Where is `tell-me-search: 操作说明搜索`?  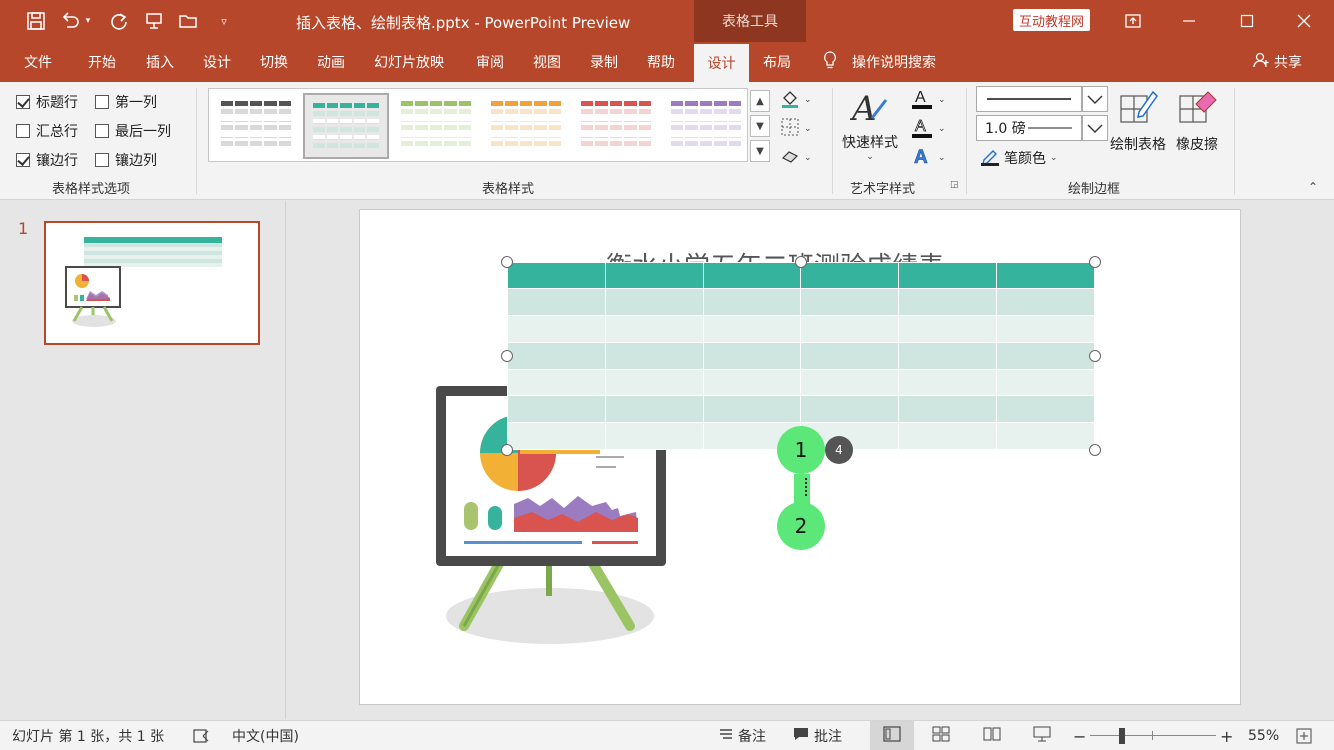
tell-me-search: 操作说明搜索 is located at coordinates (879, 62).